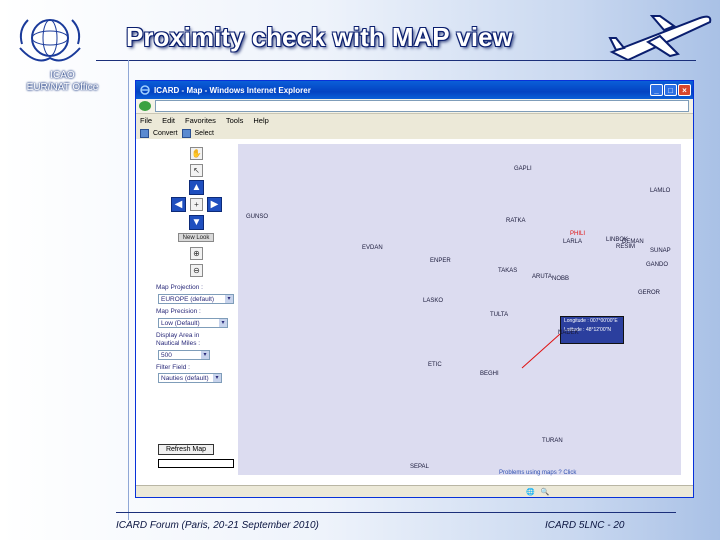 Image resolution: width=720 pixels, height=540 pixels. Describe the element at coordinates (572, 242) in the screenshot. I see `waypoint-label: LARLA` at that location.